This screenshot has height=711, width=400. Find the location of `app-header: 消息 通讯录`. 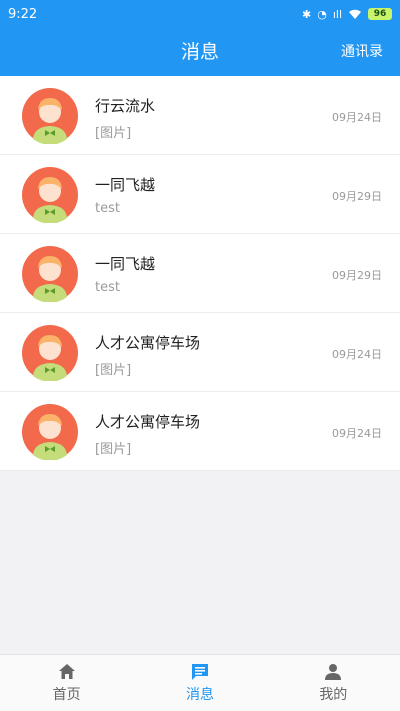

app-header: 消息 通讯录 is located at coordinates (200, 52).